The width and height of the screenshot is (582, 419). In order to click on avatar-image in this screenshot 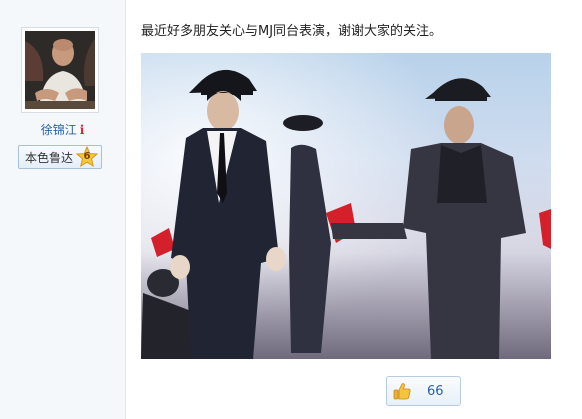, I will do `click(60, 70)`.